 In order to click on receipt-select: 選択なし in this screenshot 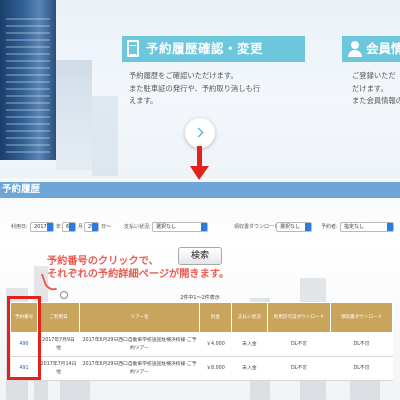, I will do `click(294, 227)`.